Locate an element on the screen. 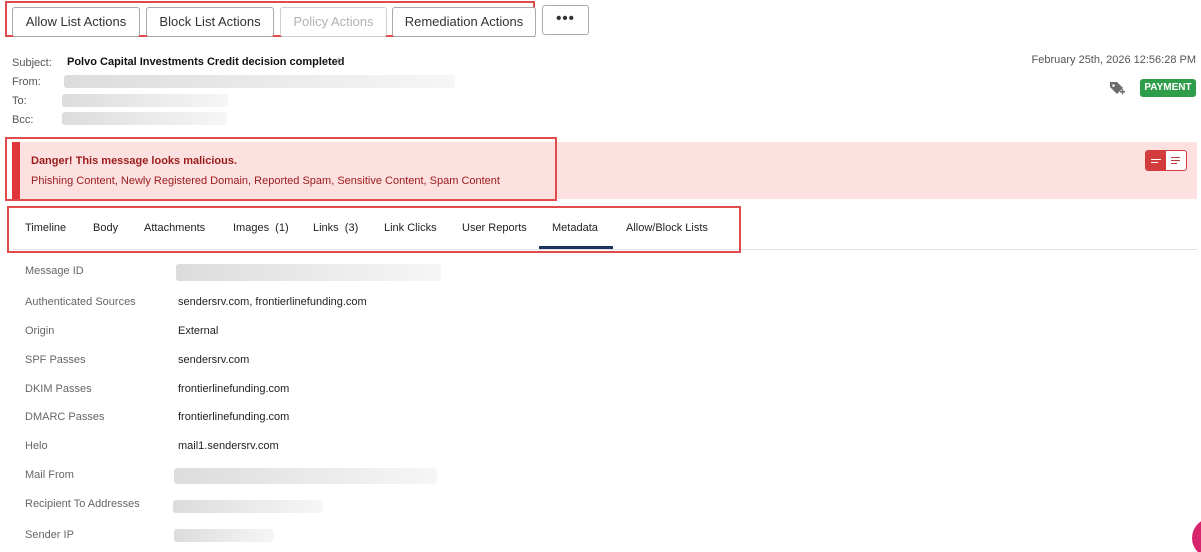 This screenshot has width=1201, height=552. help-widget-button is located at coordinates (1196, 535).